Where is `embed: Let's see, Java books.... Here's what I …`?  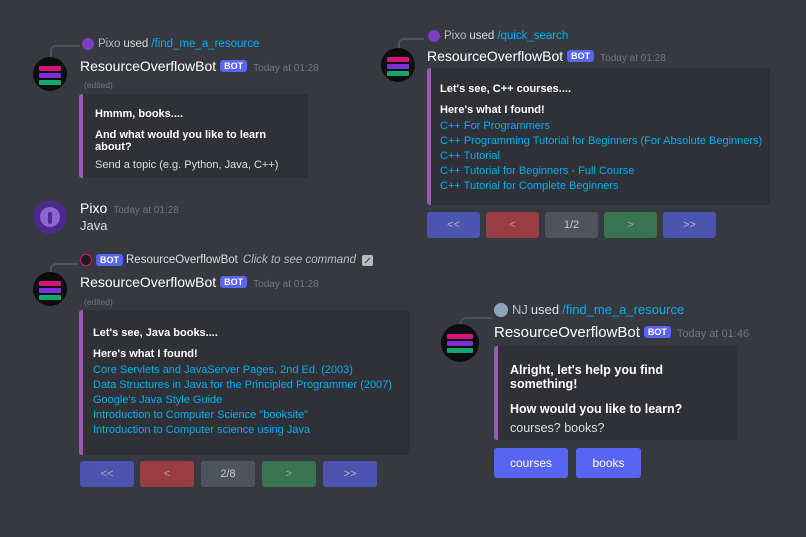
embed: Let's see, Java books.... Here's what I … is located at coordinates (244, 382).